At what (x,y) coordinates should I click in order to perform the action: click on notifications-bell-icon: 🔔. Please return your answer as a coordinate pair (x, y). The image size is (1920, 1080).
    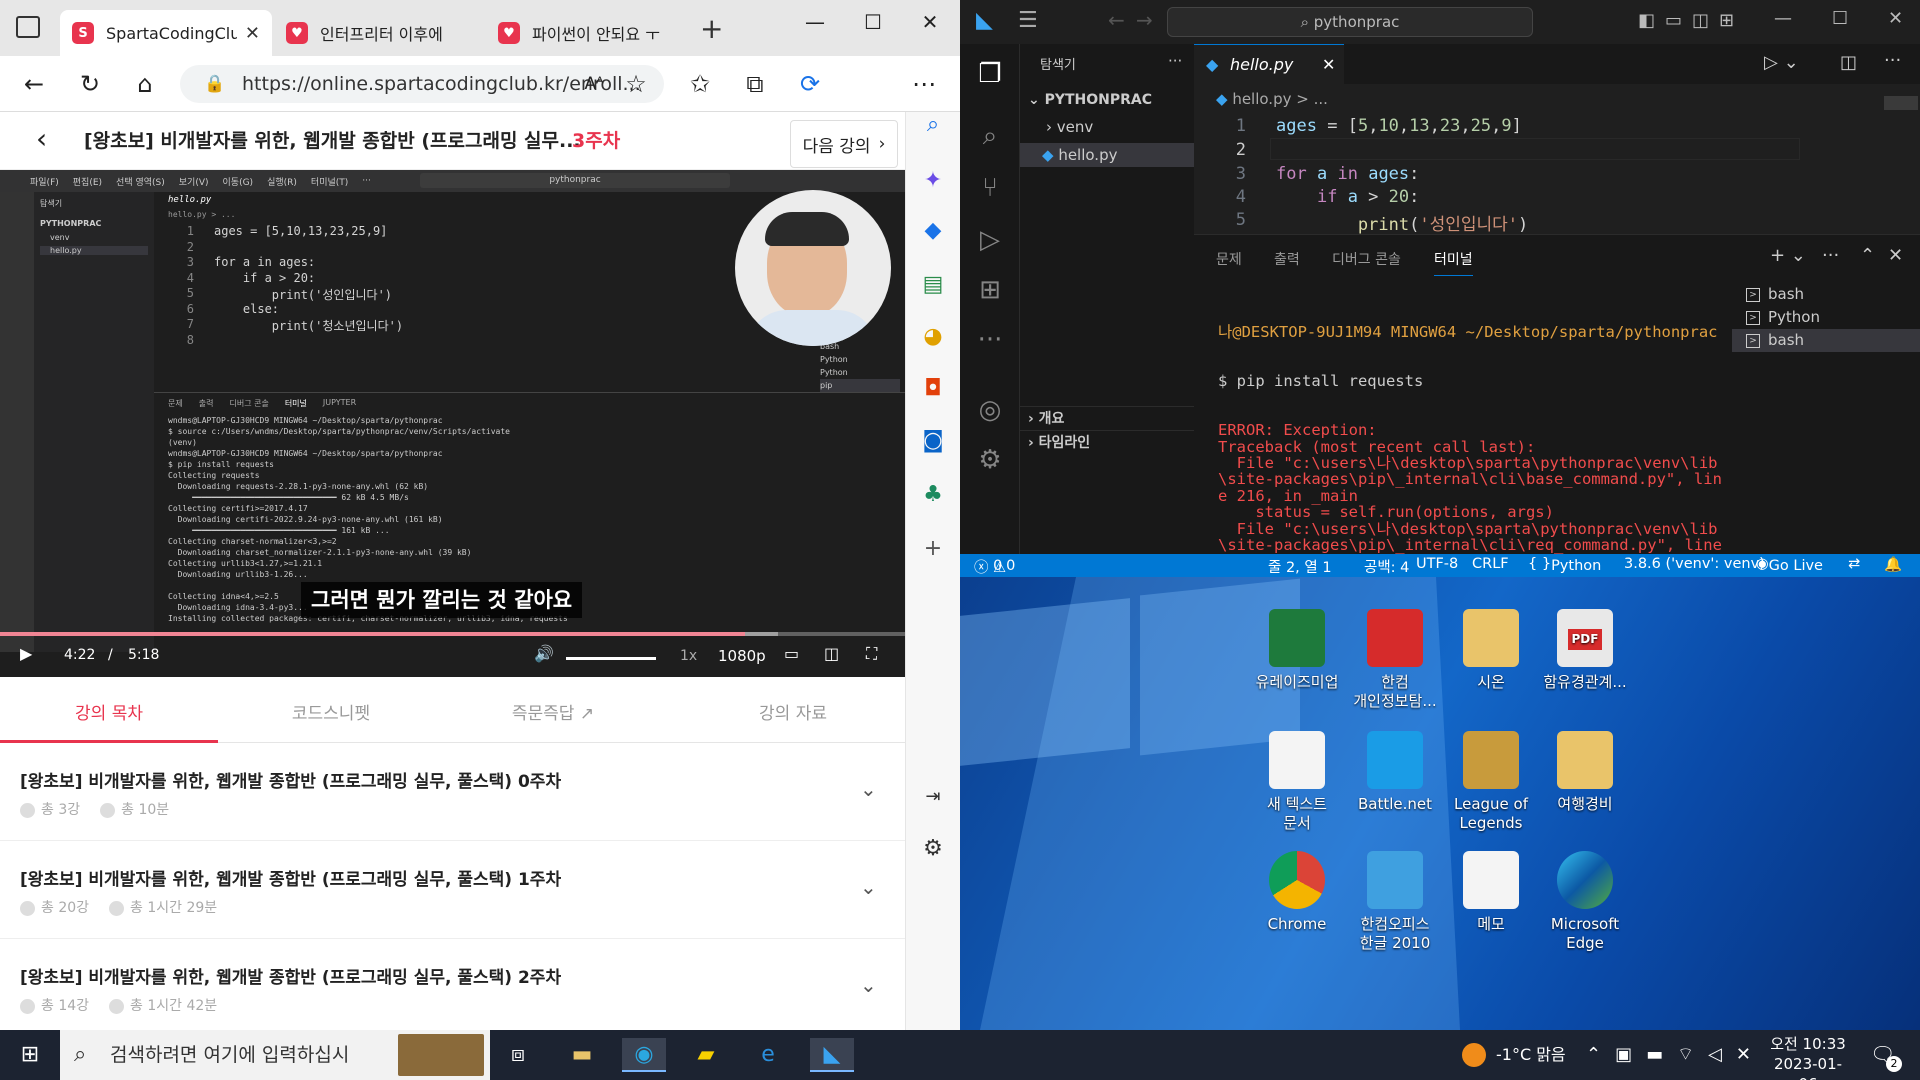
    Looking at the image, I should click on (1893, 564).